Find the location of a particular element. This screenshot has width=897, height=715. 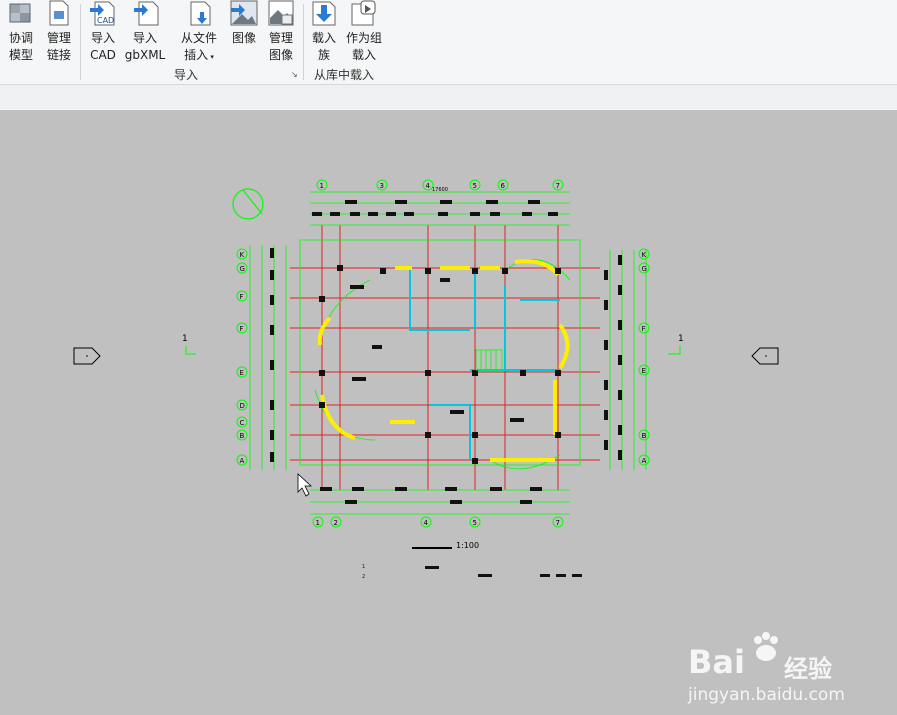

grid-bubbles-bottom: 1 2 4 5 7 is located at coordinates (438, 522).